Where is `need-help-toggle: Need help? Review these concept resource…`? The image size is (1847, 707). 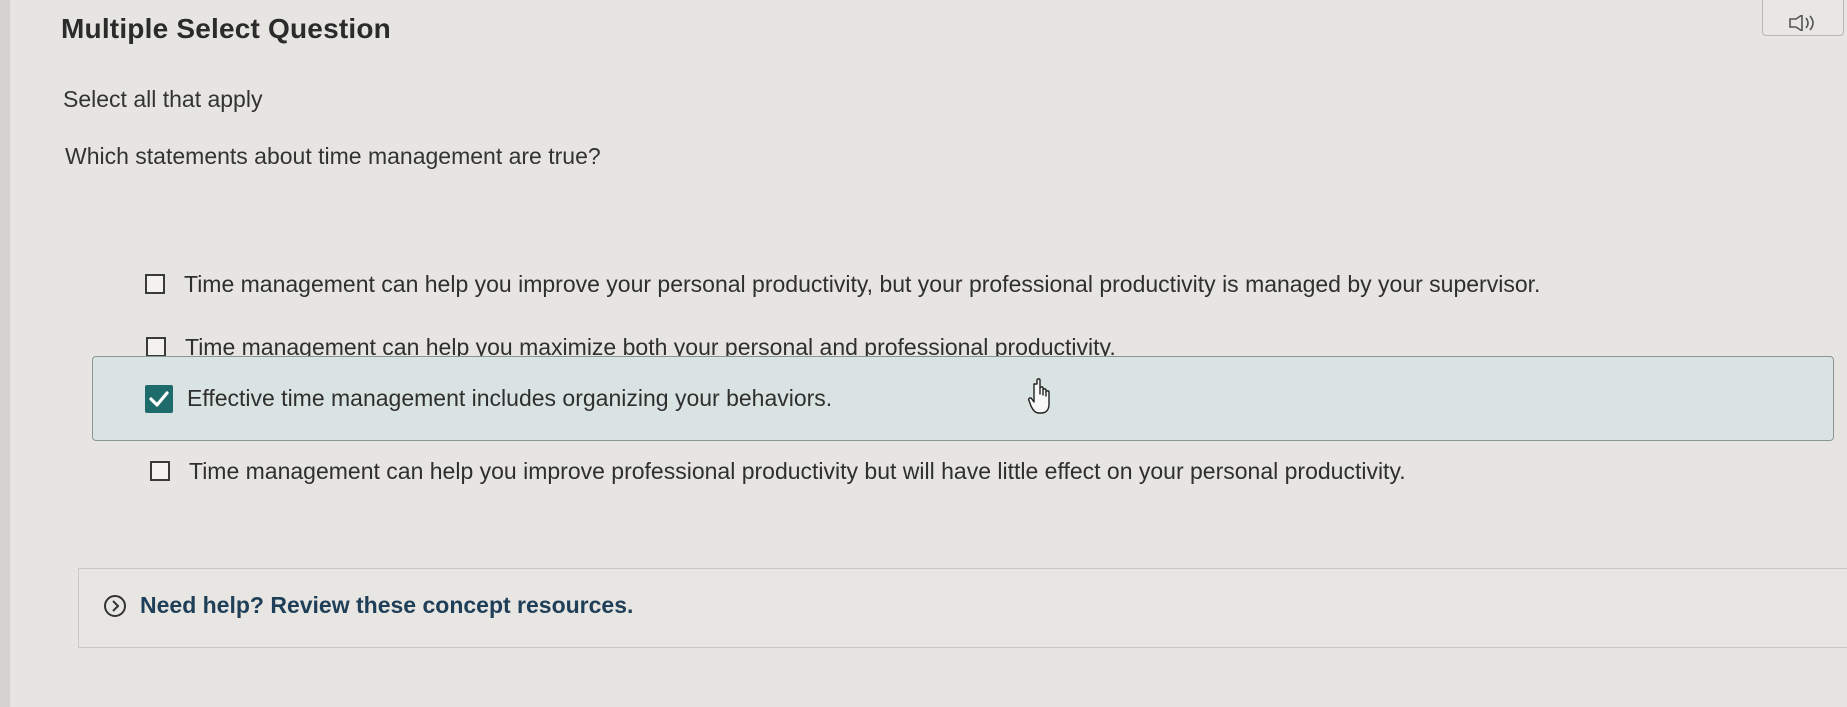
need-help-toggle: Need help? Review these concept resource… is located at coordinates (368, 605).